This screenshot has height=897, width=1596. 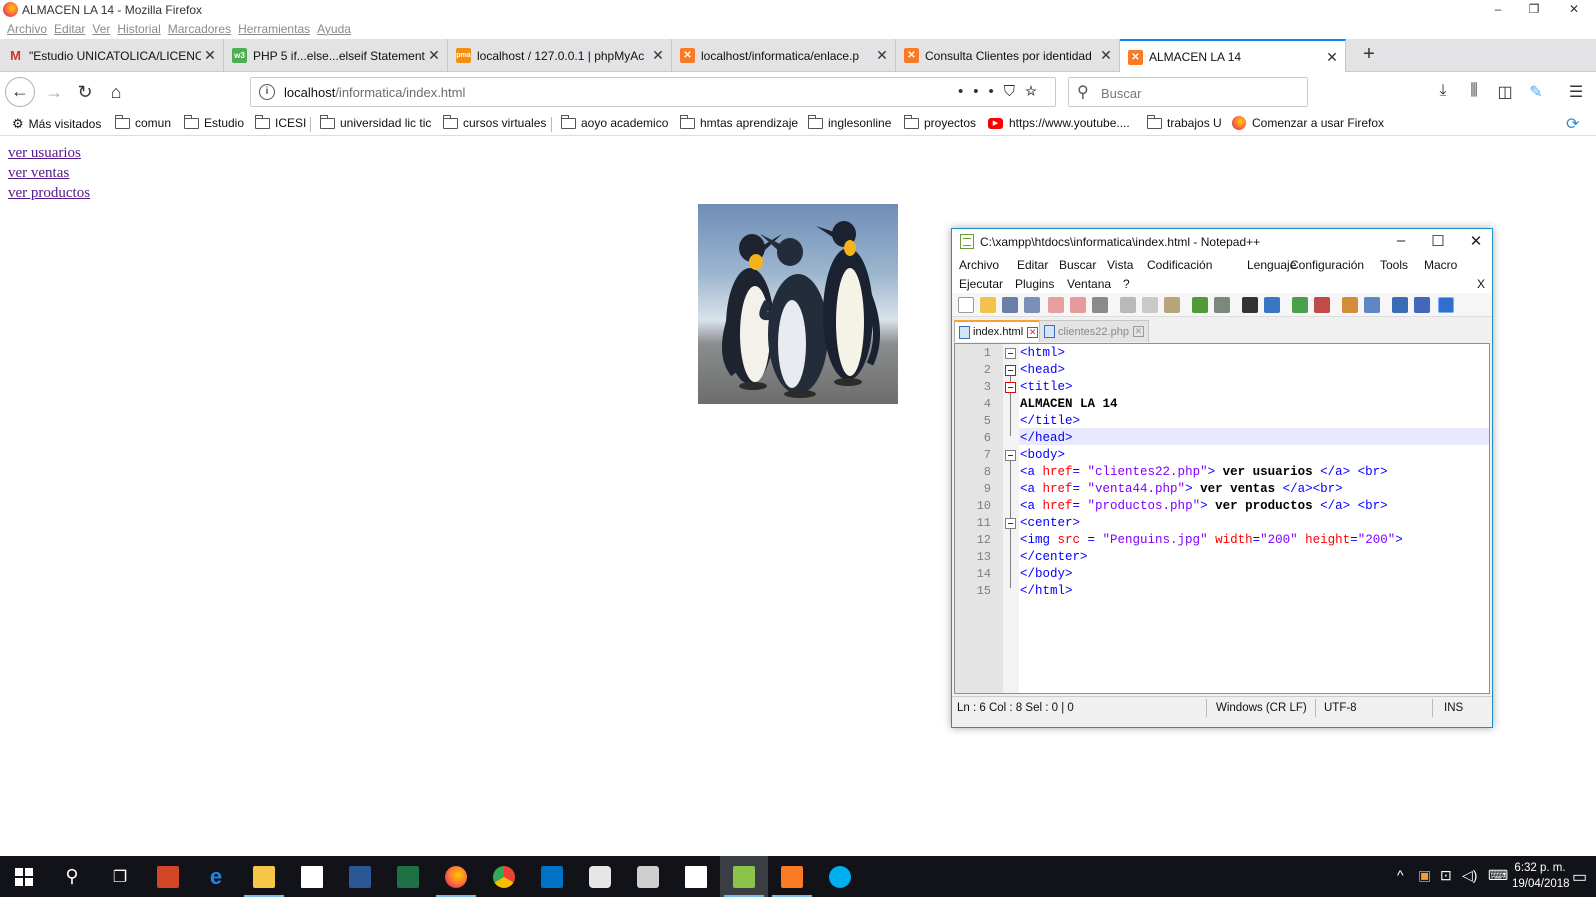 I want to click on npp-menu-buscar: Buscar, so click(x=1077, y=265).